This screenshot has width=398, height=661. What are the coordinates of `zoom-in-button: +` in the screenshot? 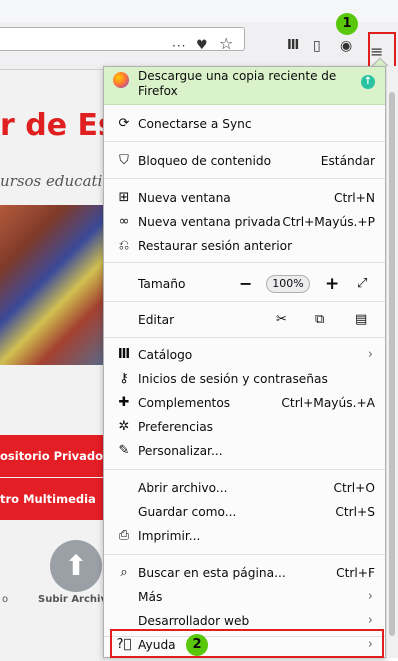 It's located at (332, 284).